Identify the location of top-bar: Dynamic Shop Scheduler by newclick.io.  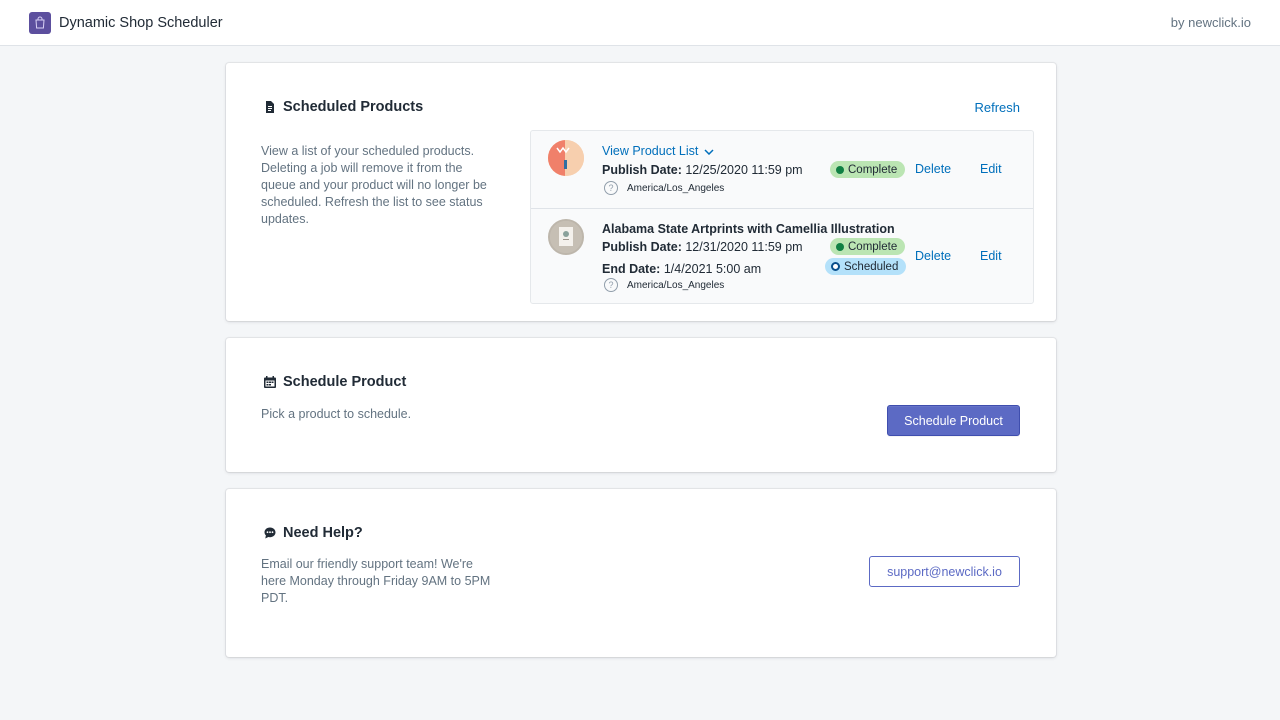
(640, 23).